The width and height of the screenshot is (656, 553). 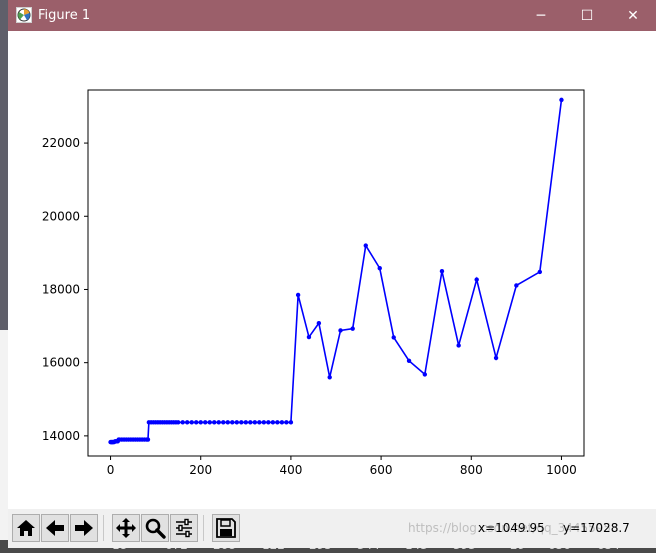 I want to click on pan-button, so click(x=126, y=528).